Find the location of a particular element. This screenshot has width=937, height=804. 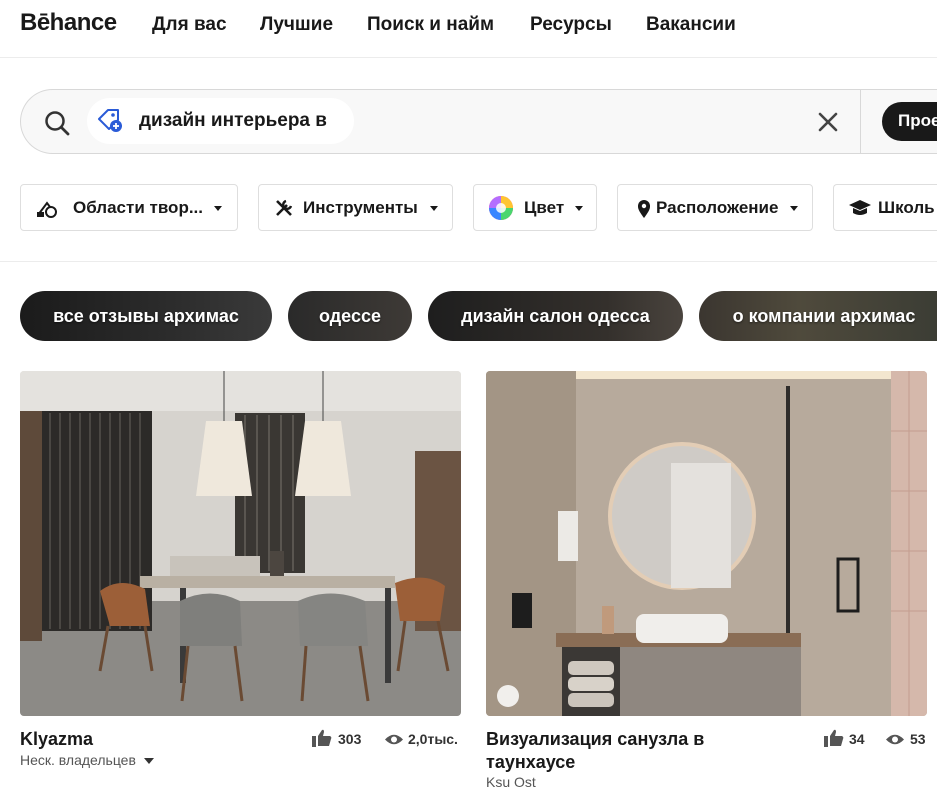

project-title: Визуализация санузла в таунхаусе is located at coordinates (626, 751).